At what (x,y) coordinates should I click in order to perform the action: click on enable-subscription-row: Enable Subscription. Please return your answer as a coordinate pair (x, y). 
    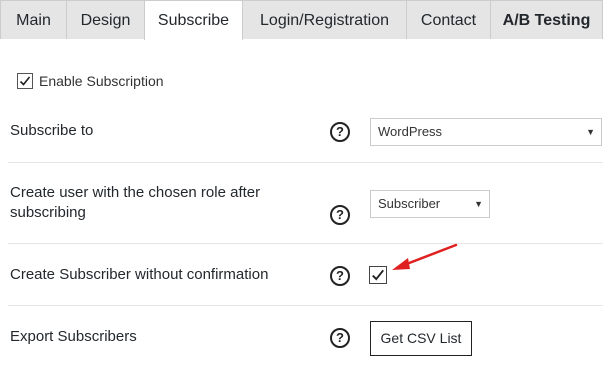
    Looking at the image, I should click on (90, 81).